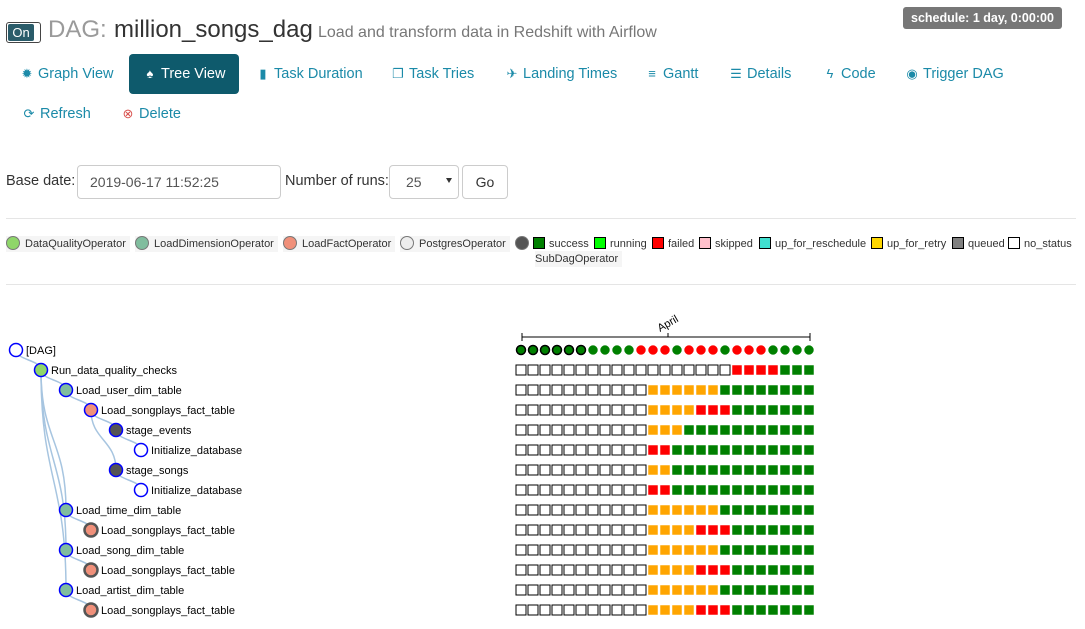  I want to click on tab-task-tries: ❐ Task Tries, so click(432, 74).